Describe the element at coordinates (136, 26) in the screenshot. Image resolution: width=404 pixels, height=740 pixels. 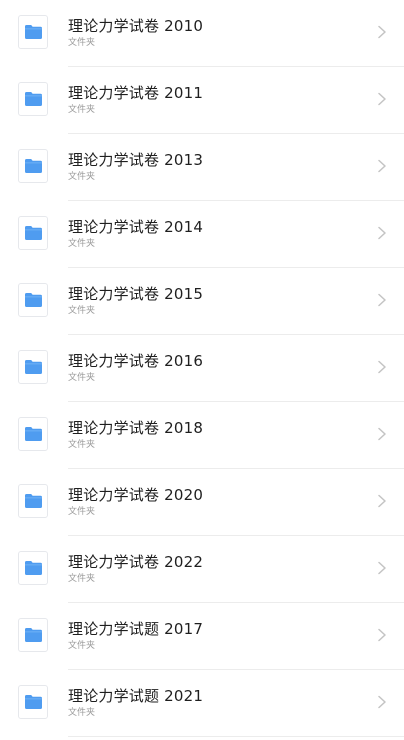
I see `folder-title: 理论力学试卷 2010` at that location.